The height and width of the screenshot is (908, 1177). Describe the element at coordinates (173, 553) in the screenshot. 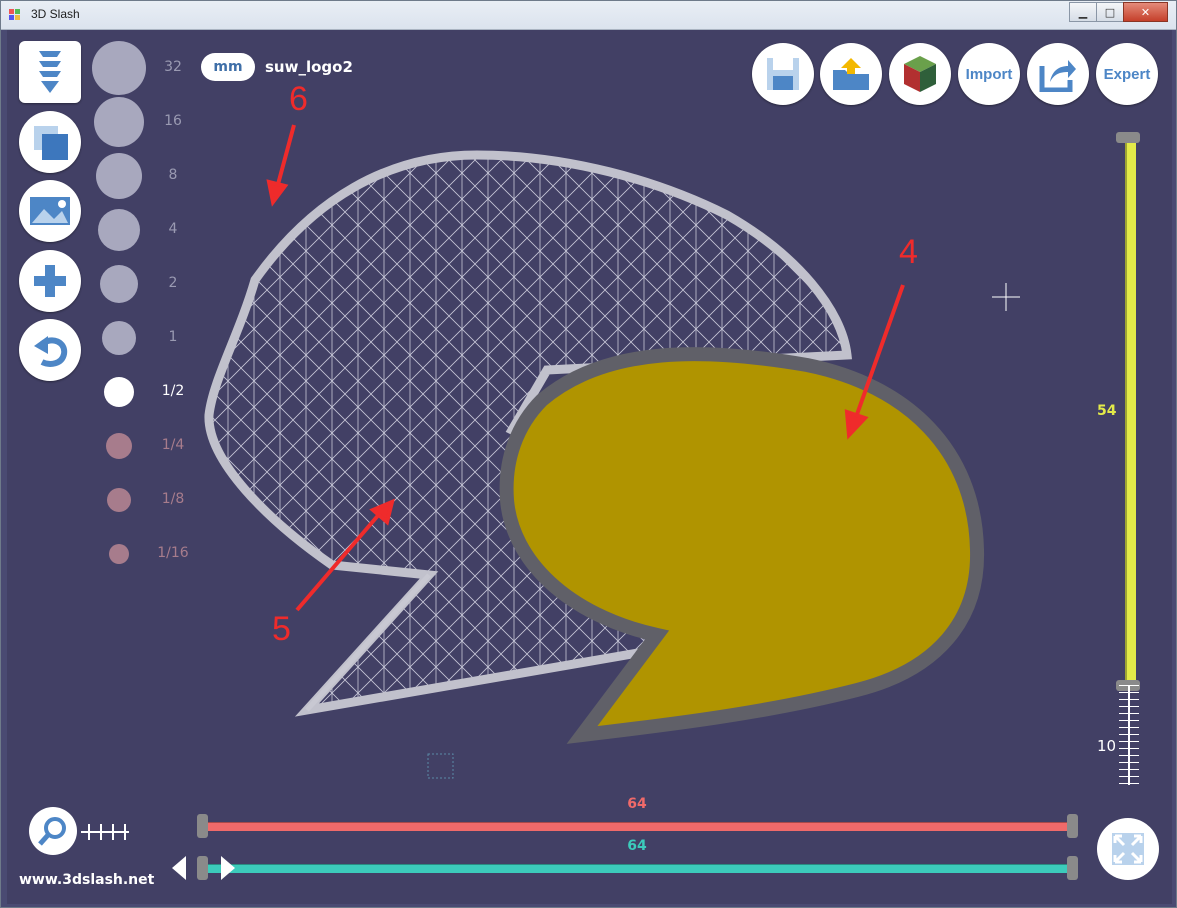

I see `brush-size-label: 1/16` at that location.